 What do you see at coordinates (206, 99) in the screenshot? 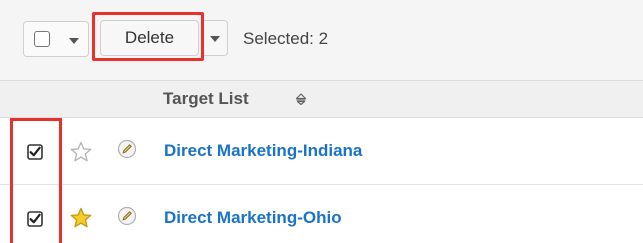
I see `column-header-target-list: Target List` at bounding box center [206, 99].